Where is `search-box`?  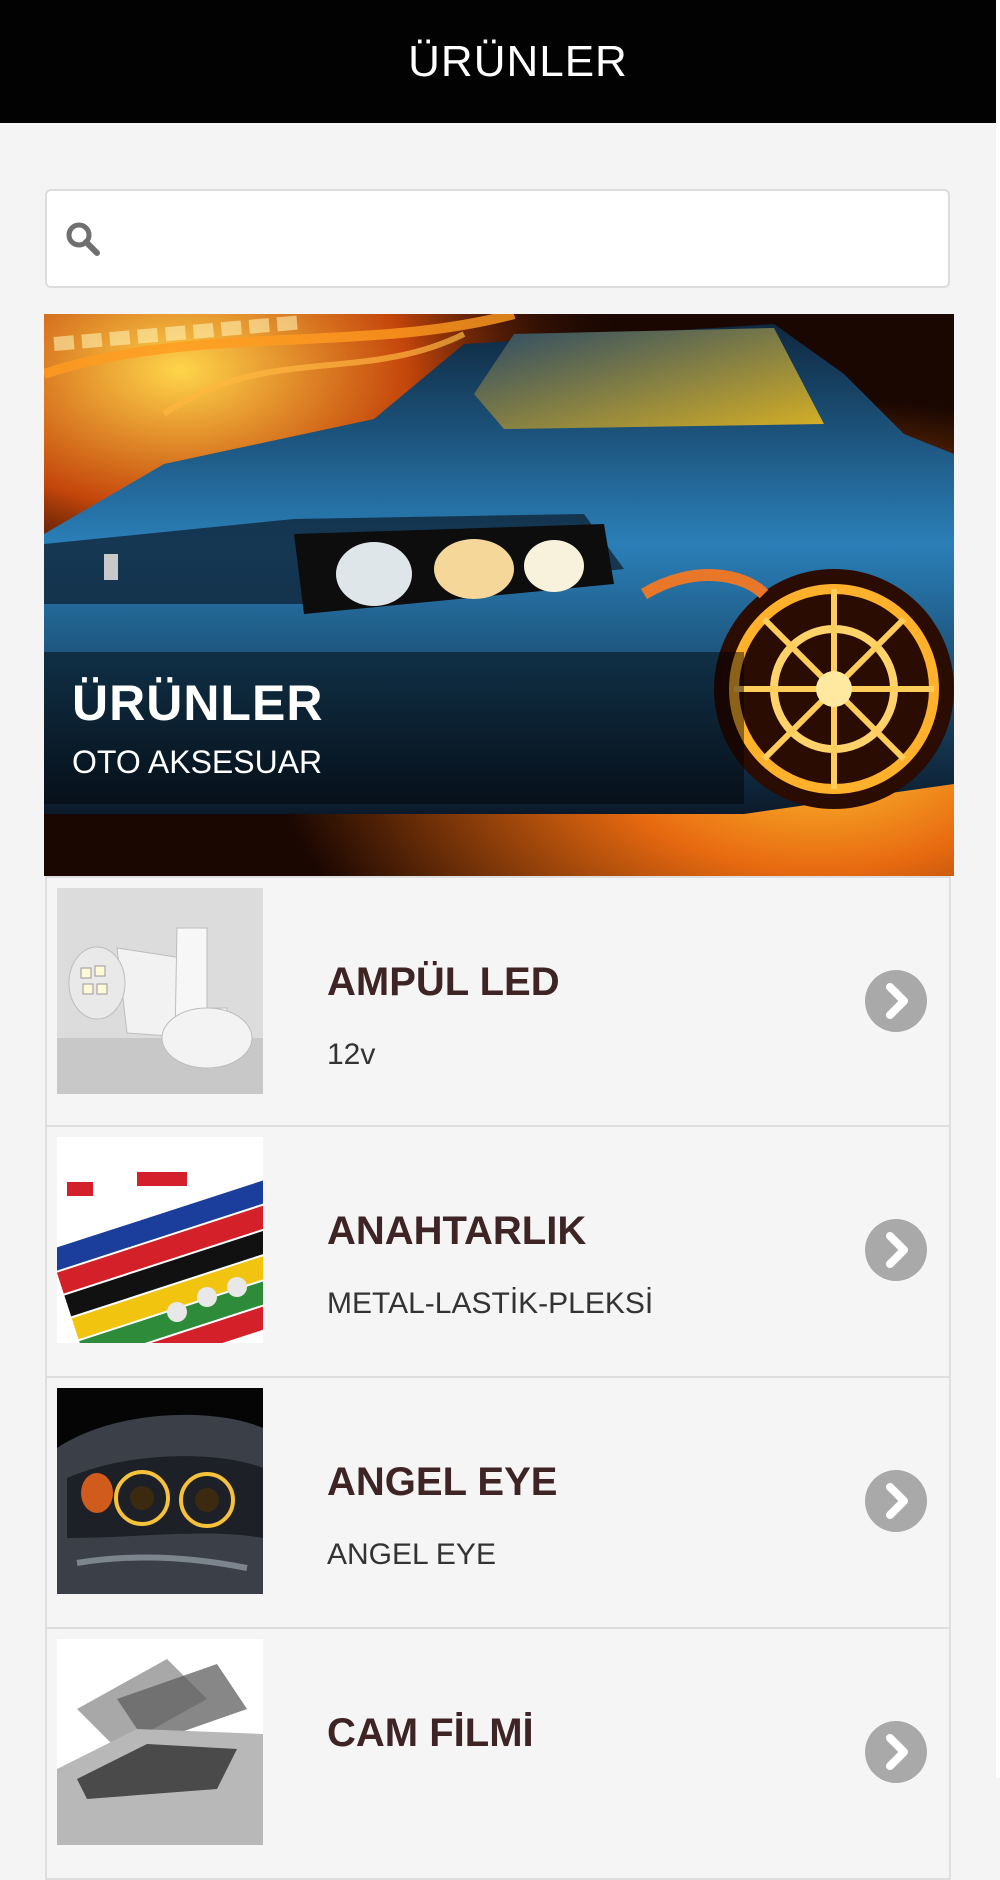 search-box is located at coordinates (497, 238).